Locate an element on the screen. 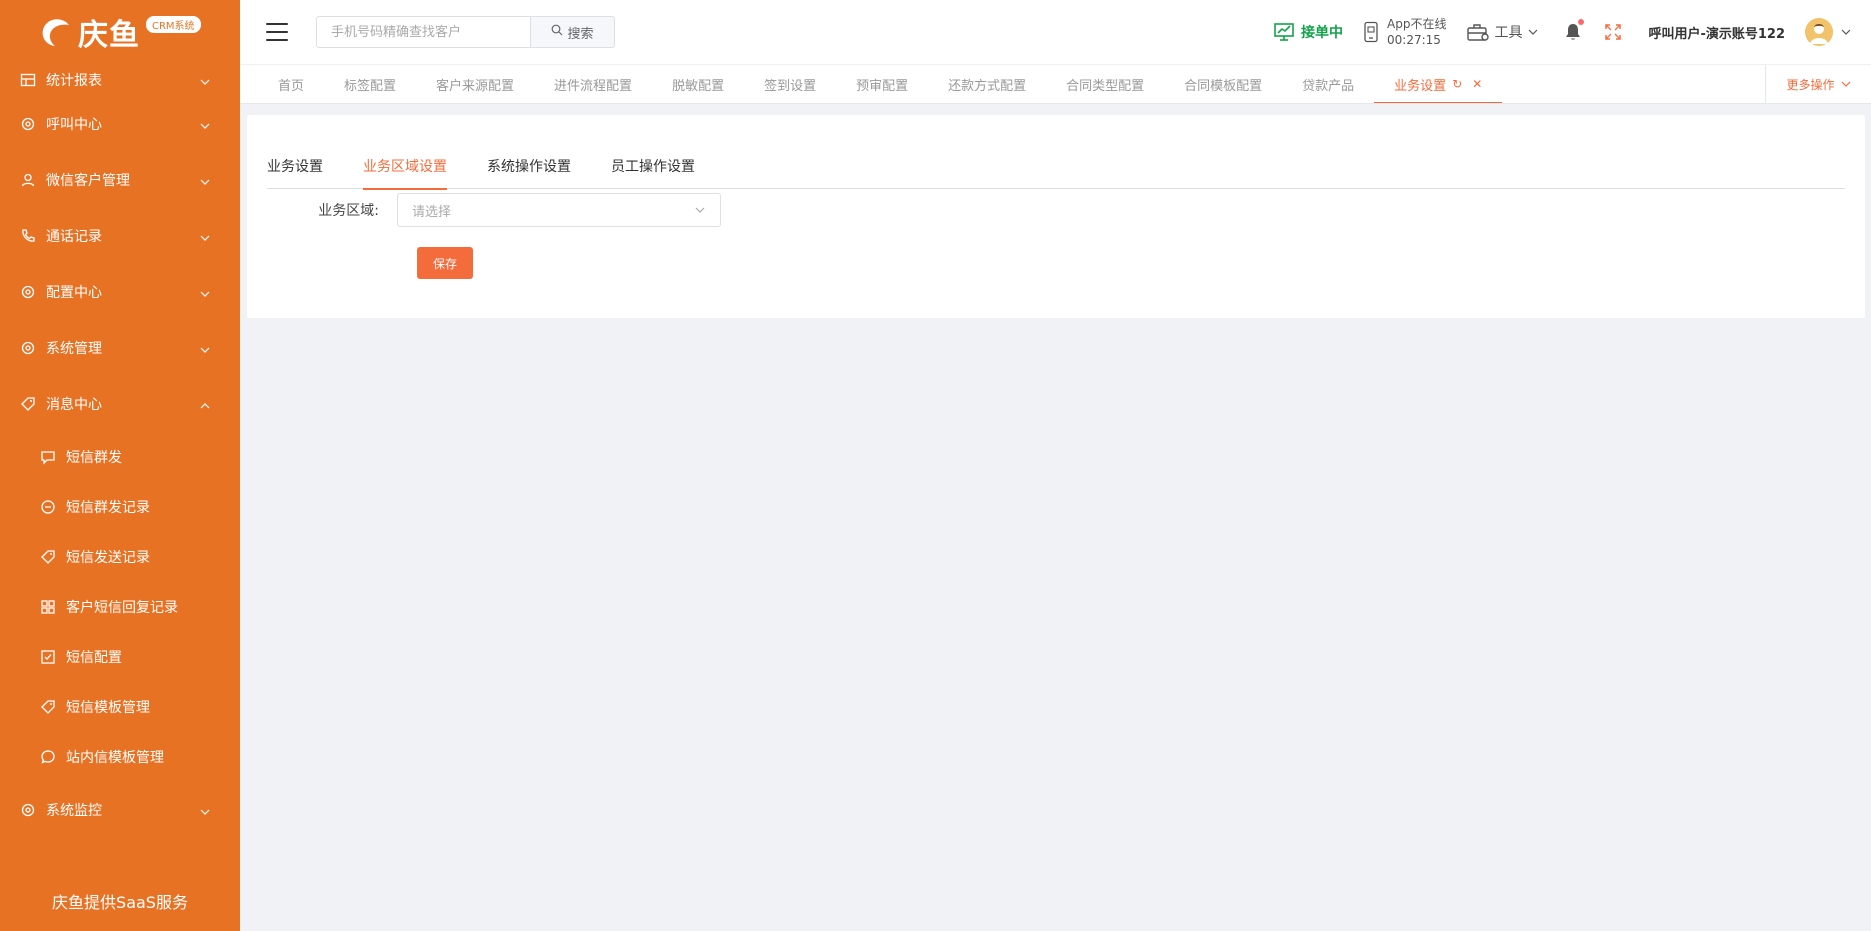 This screenshot has height=931, width=1871. chevron-up-icon is located at coordinates (205, 404).